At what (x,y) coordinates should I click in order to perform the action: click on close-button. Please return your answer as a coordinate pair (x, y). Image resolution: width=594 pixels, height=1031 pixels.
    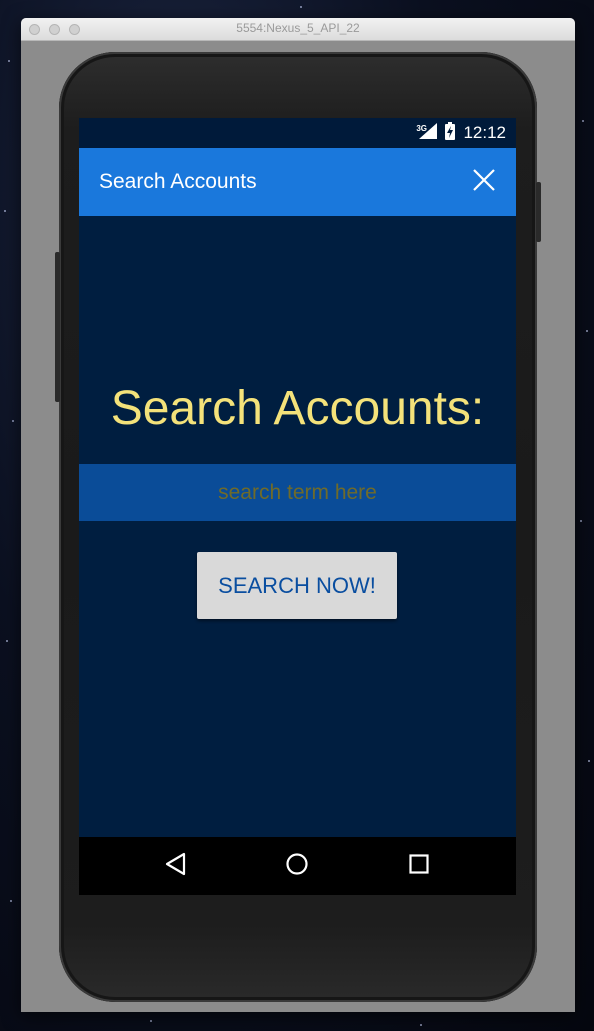
    Looking at the image, I should click on (484, 182).